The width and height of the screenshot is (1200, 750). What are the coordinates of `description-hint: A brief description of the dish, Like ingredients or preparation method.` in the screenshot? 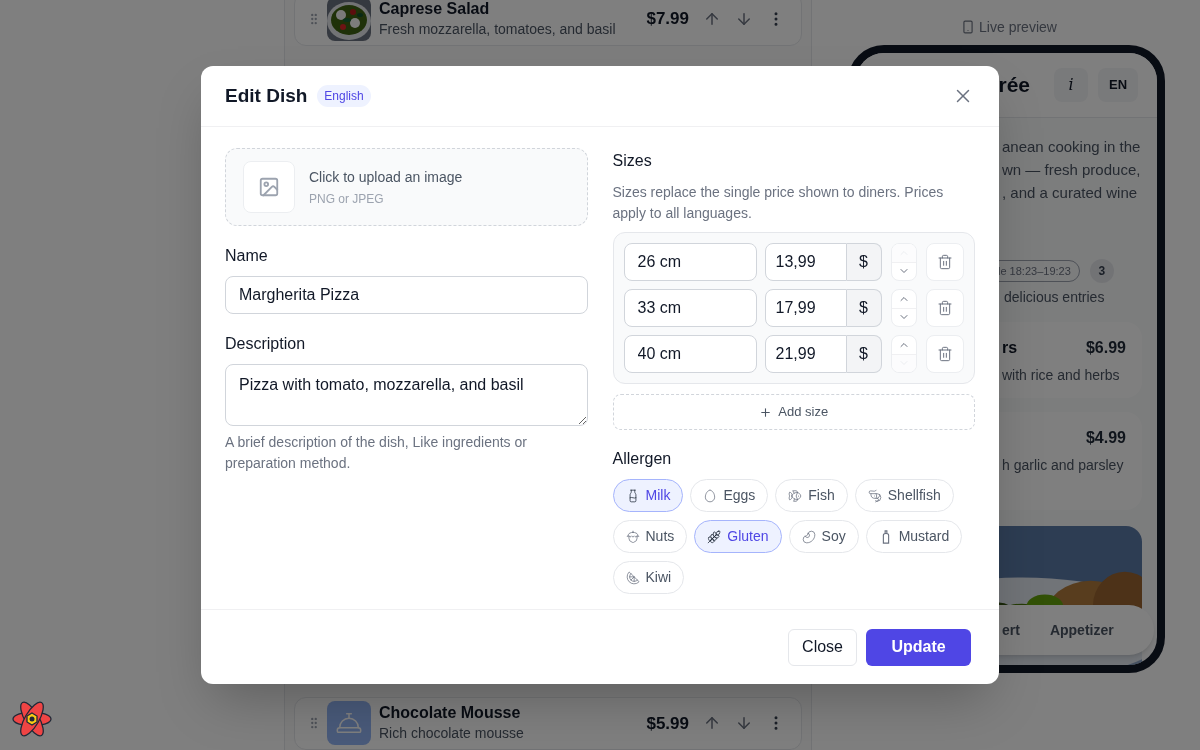 It's located at (376, 453).